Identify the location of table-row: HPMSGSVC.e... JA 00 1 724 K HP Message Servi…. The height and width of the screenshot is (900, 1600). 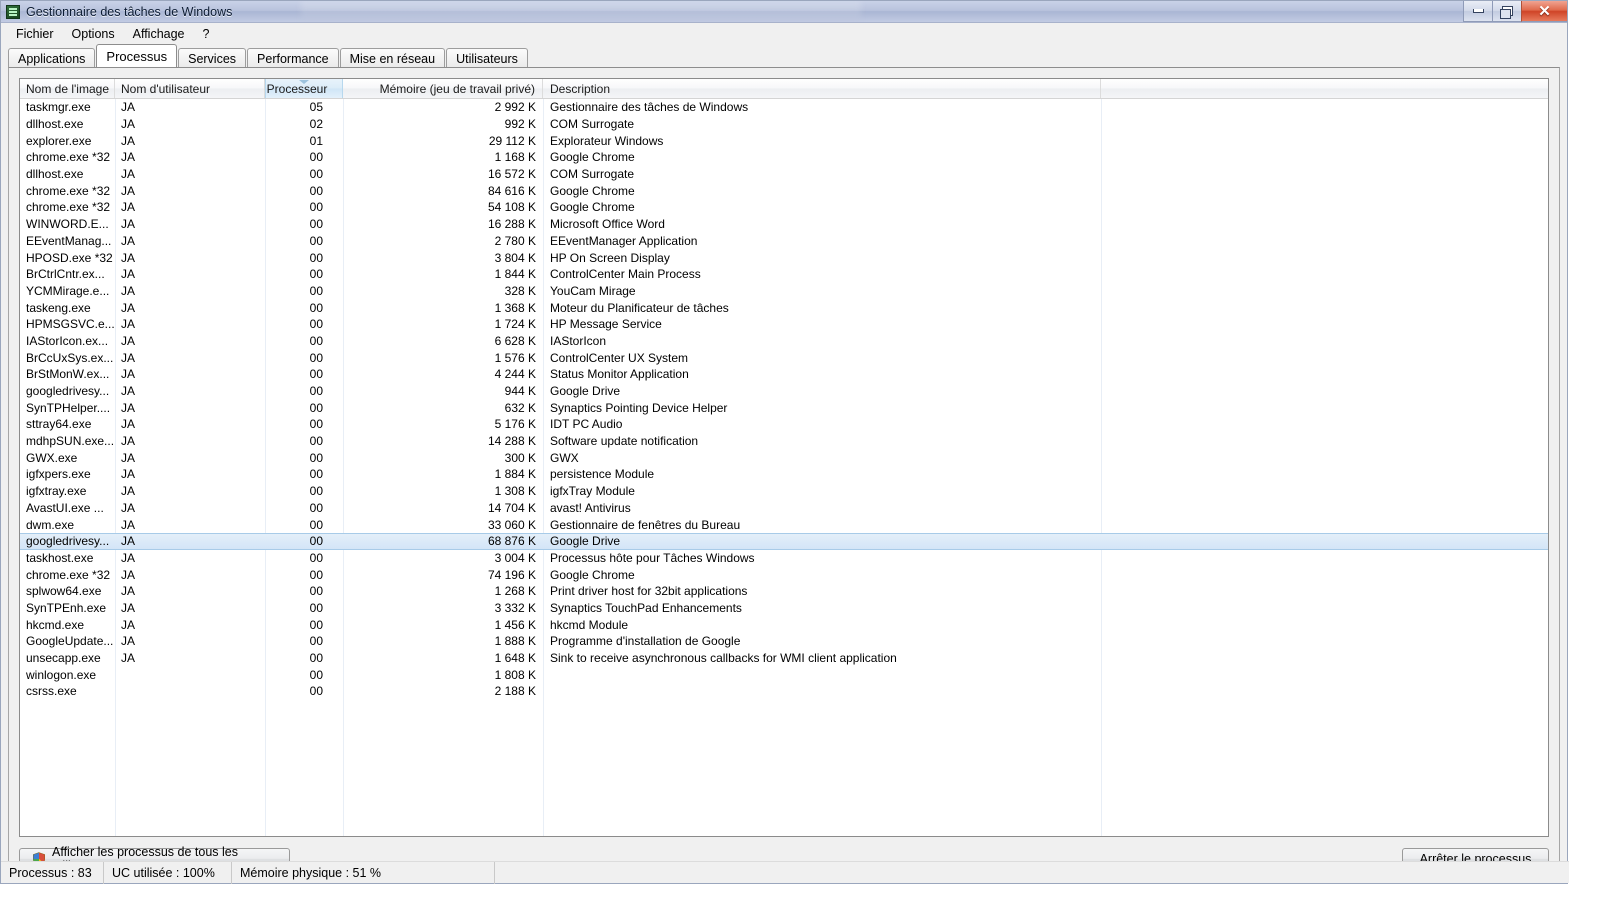
(784, 324).